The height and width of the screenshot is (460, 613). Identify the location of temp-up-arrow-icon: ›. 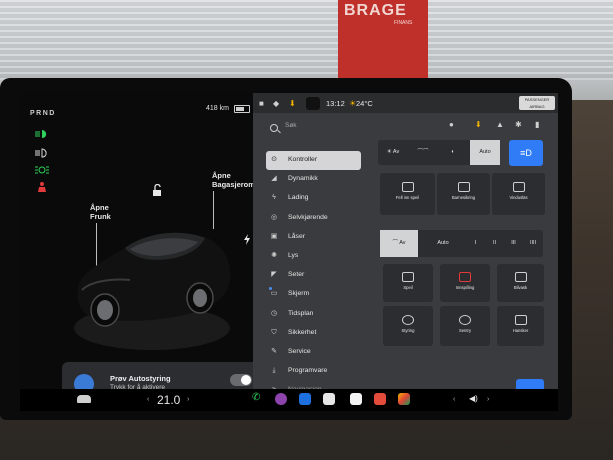
(188, 399).